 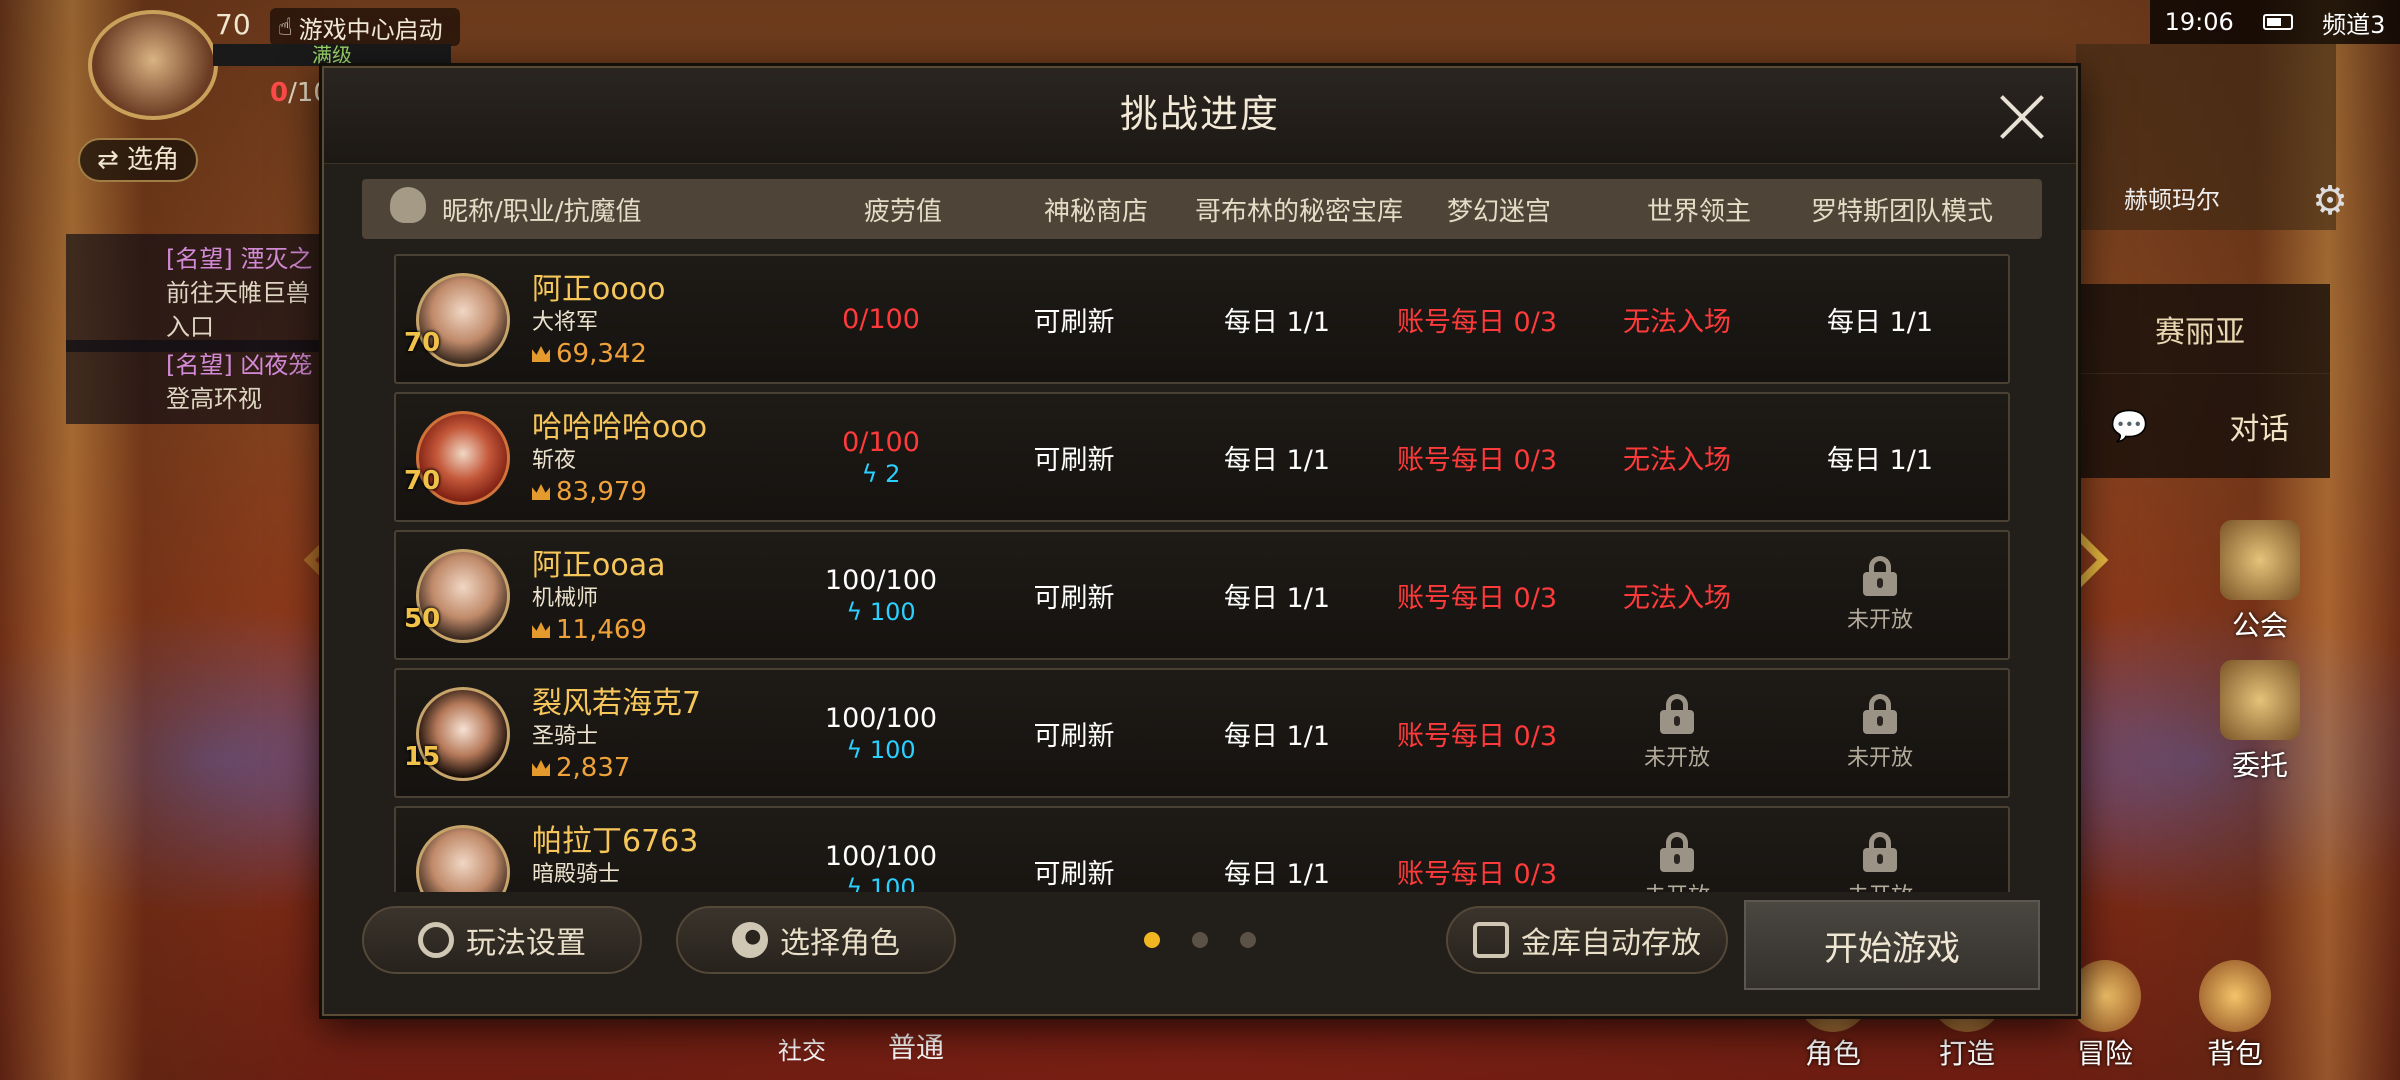 I want to click on switch-role-button: ⇄ 选角, so click(x=138, y=160).